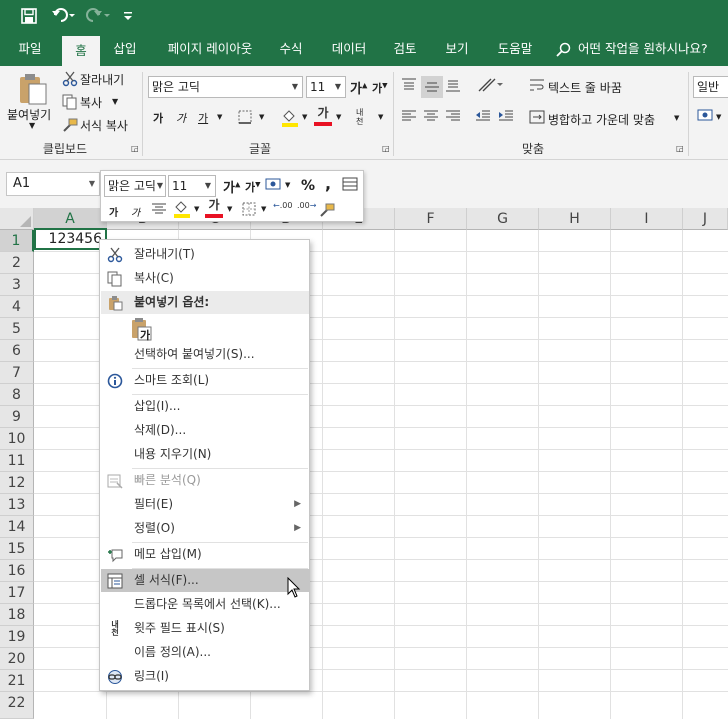 The image size is (728, 719). Describe the element at coordinates (81, 50) in the screenshot. I see `tab-home: 홈` at that location.